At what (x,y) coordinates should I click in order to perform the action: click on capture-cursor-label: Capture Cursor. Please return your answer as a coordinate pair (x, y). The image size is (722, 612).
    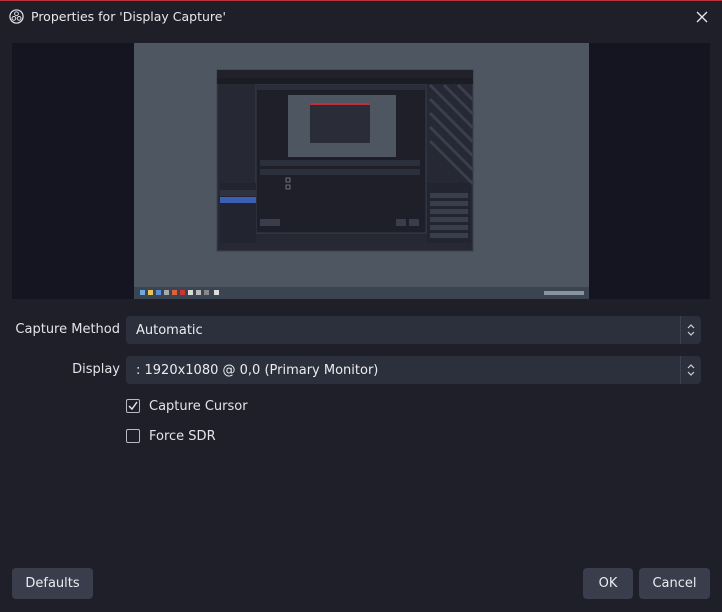
    Looking at the image, I should click on (198, 406).